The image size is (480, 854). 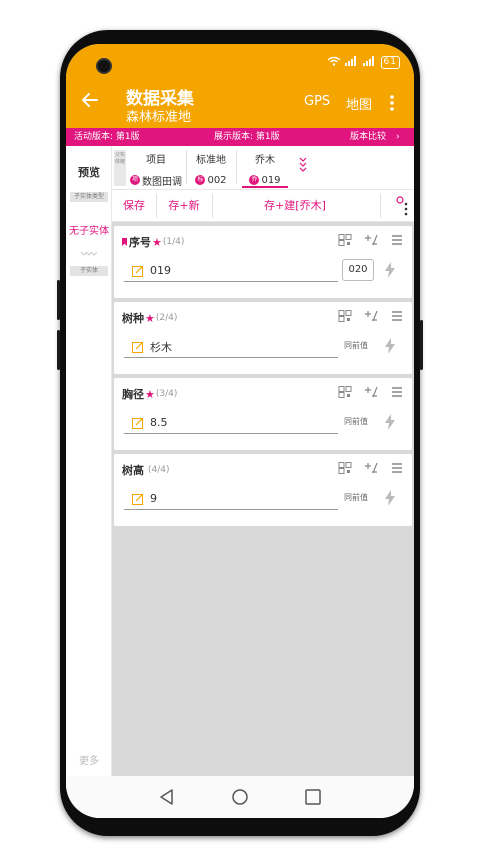 I want to click on height-input: 9, so click(x=231, y=499).